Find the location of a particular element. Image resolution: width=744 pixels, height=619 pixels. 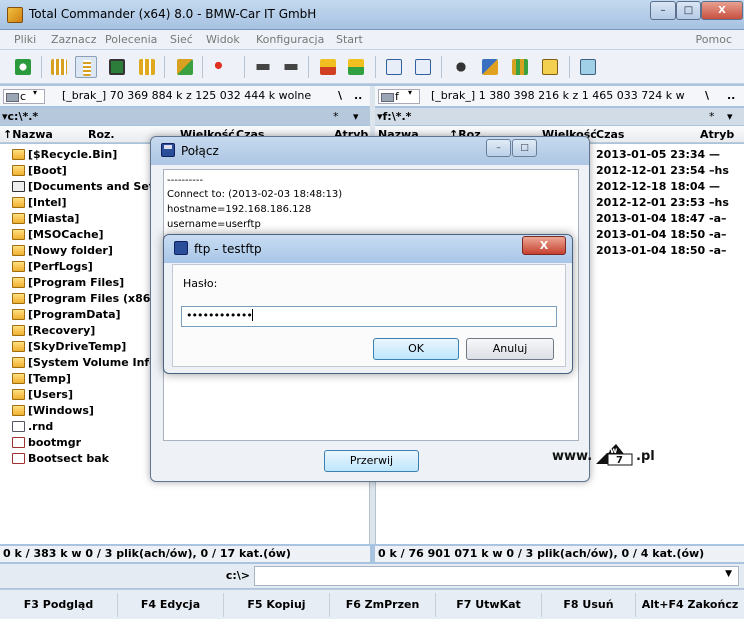

search-icon is located at coordinates (461, 67).